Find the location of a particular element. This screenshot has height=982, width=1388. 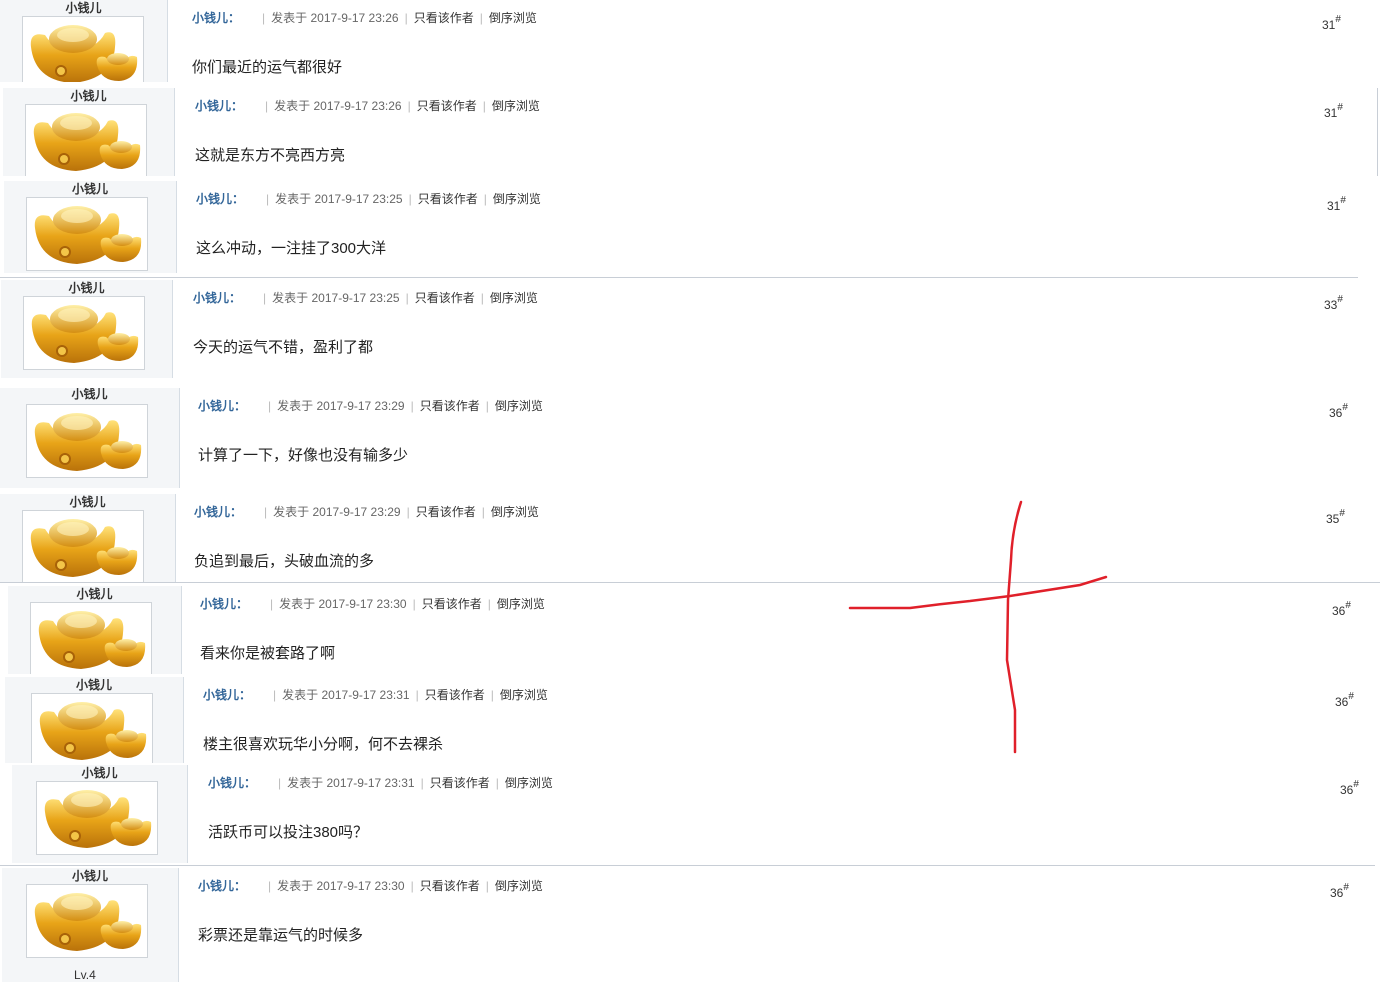

post-meta: 小钱儿： | 发表于 2017-9-17 23:30 | 只看该作者 | 倒序浏览 is located at coordinates (370, 886).